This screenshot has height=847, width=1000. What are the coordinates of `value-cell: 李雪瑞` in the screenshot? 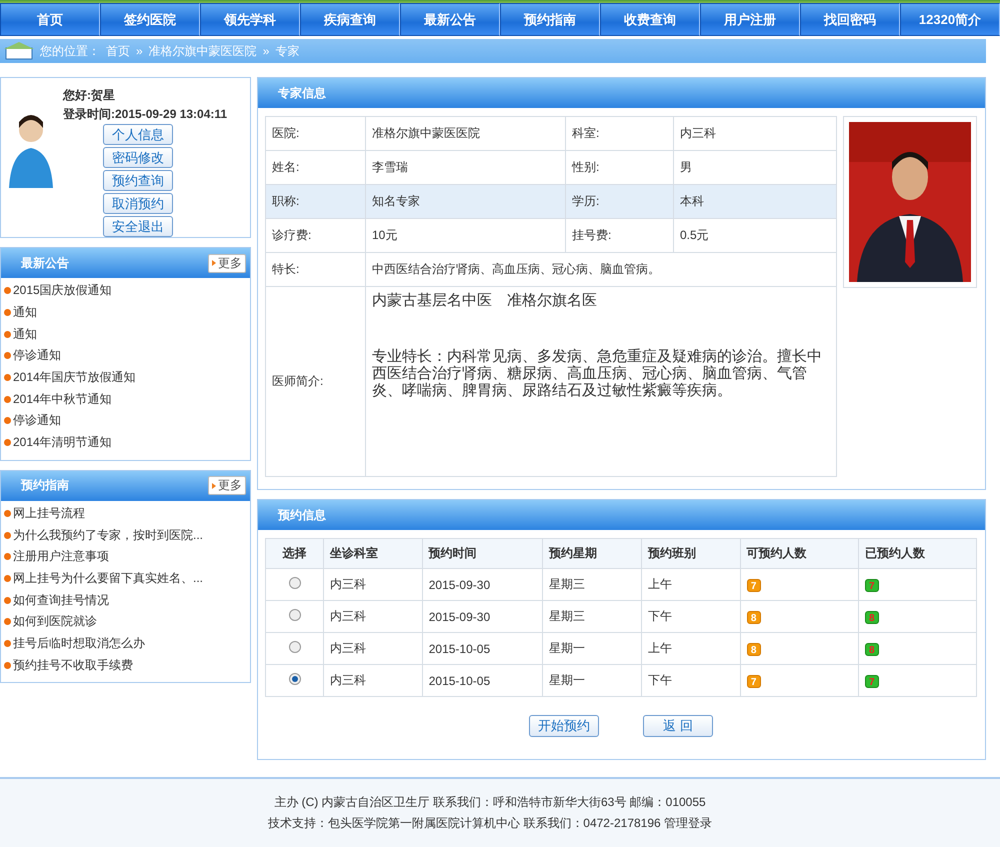 It's located at (466, 167).